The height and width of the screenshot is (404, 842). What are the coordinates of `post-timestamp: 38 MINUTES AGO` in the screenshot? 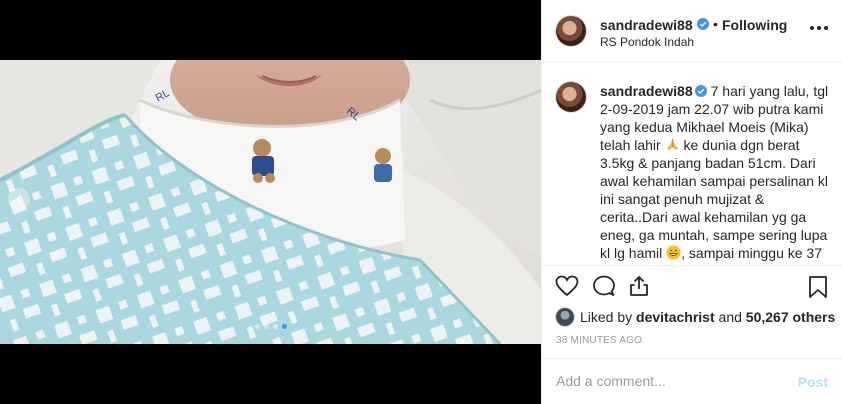 It's located at (599, 340).